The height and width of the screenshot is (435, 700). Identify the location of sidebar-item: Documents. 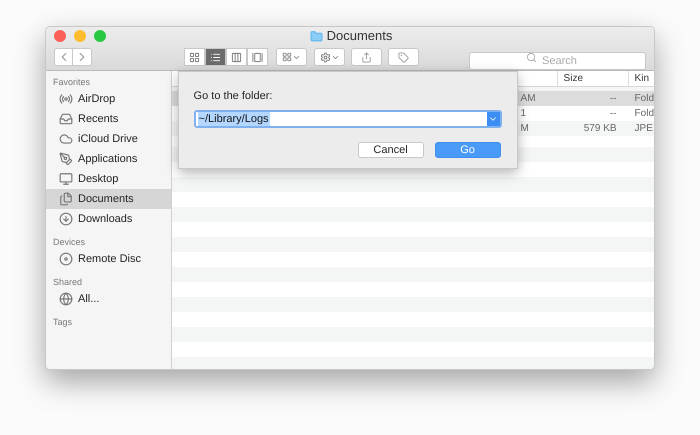
(108, 199).